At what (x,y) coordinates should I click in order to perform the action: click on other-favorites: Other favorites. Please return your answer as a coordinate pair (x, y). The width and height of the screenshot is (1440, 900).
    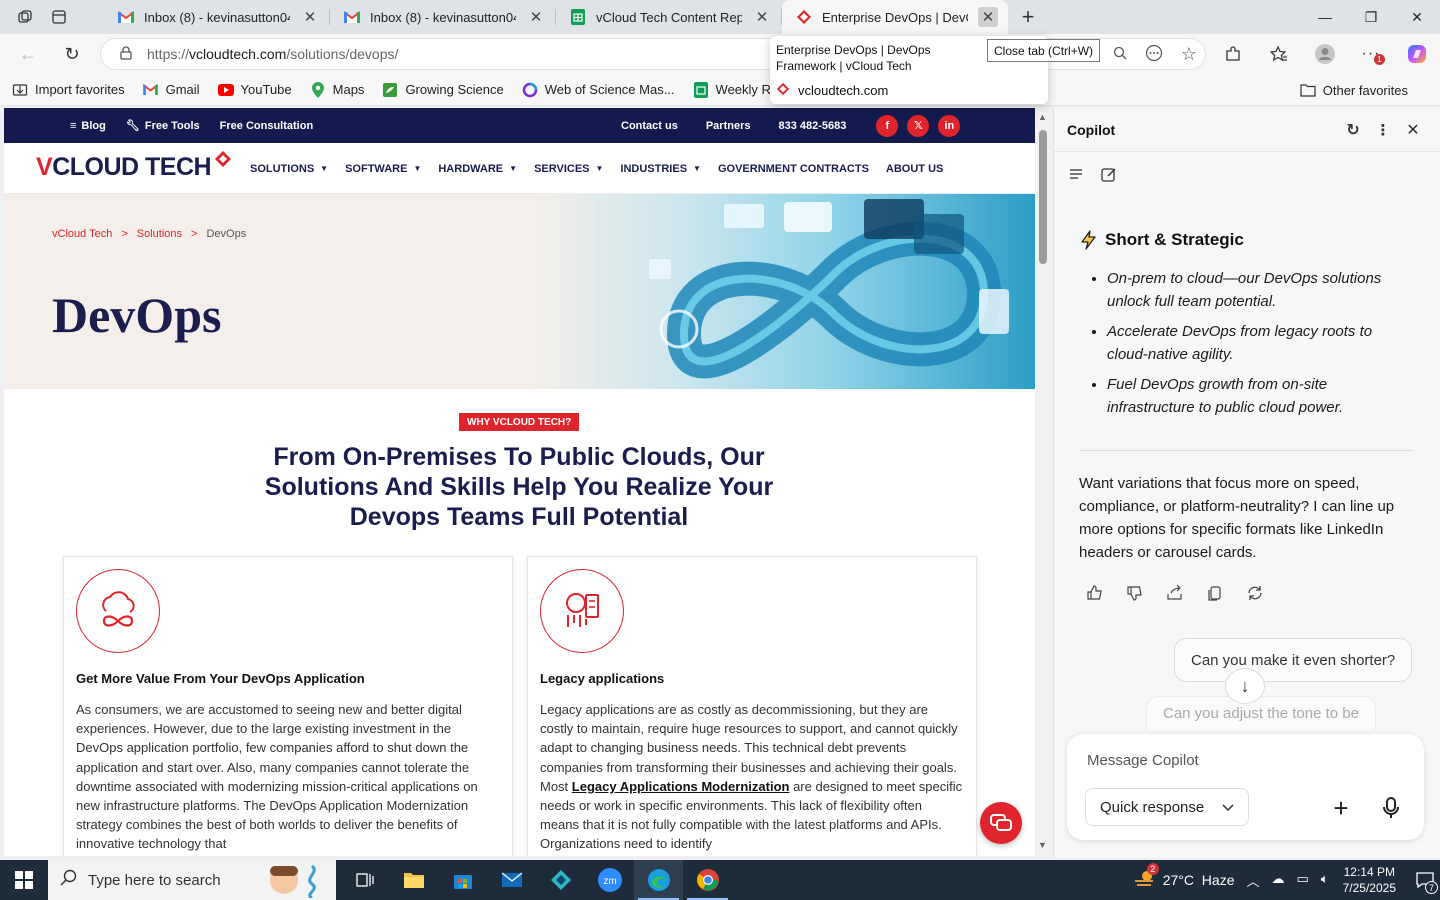
    Looking at the image, I should click on (1354, 90).